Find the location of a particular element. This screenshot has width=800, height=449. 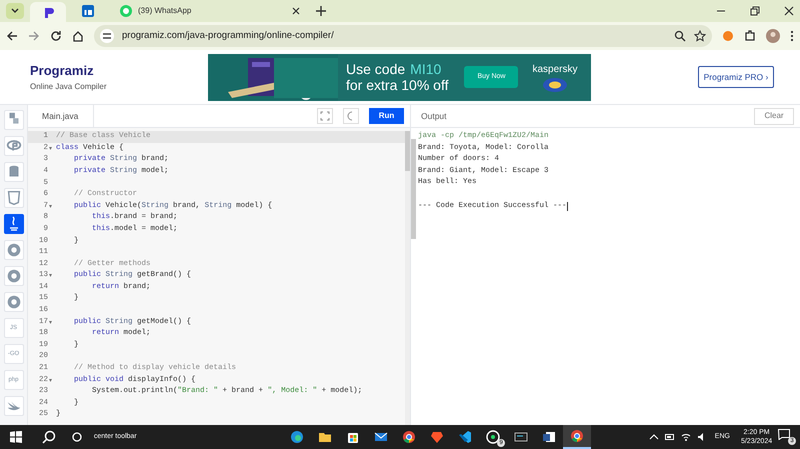

terminal-icon is located at coordinates (521, 437).